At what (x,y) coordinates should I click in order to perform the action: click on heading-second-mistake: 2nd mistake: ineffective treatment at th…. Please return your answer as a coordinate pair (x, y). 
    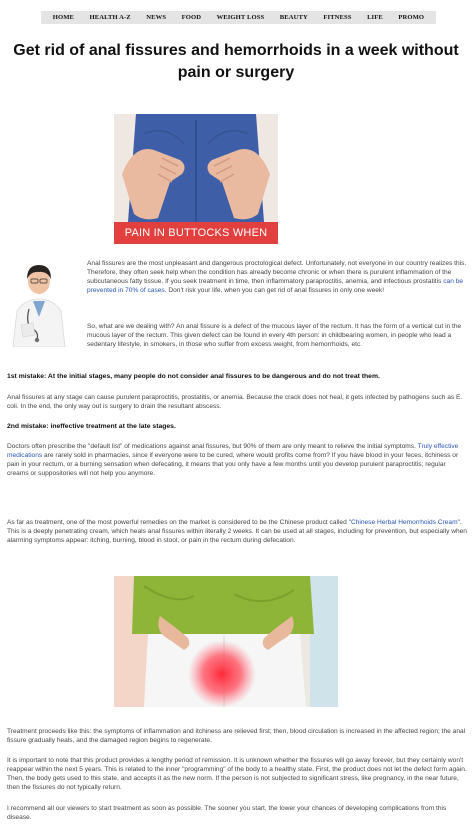
    Looking at the image, I should click on (91, 426).